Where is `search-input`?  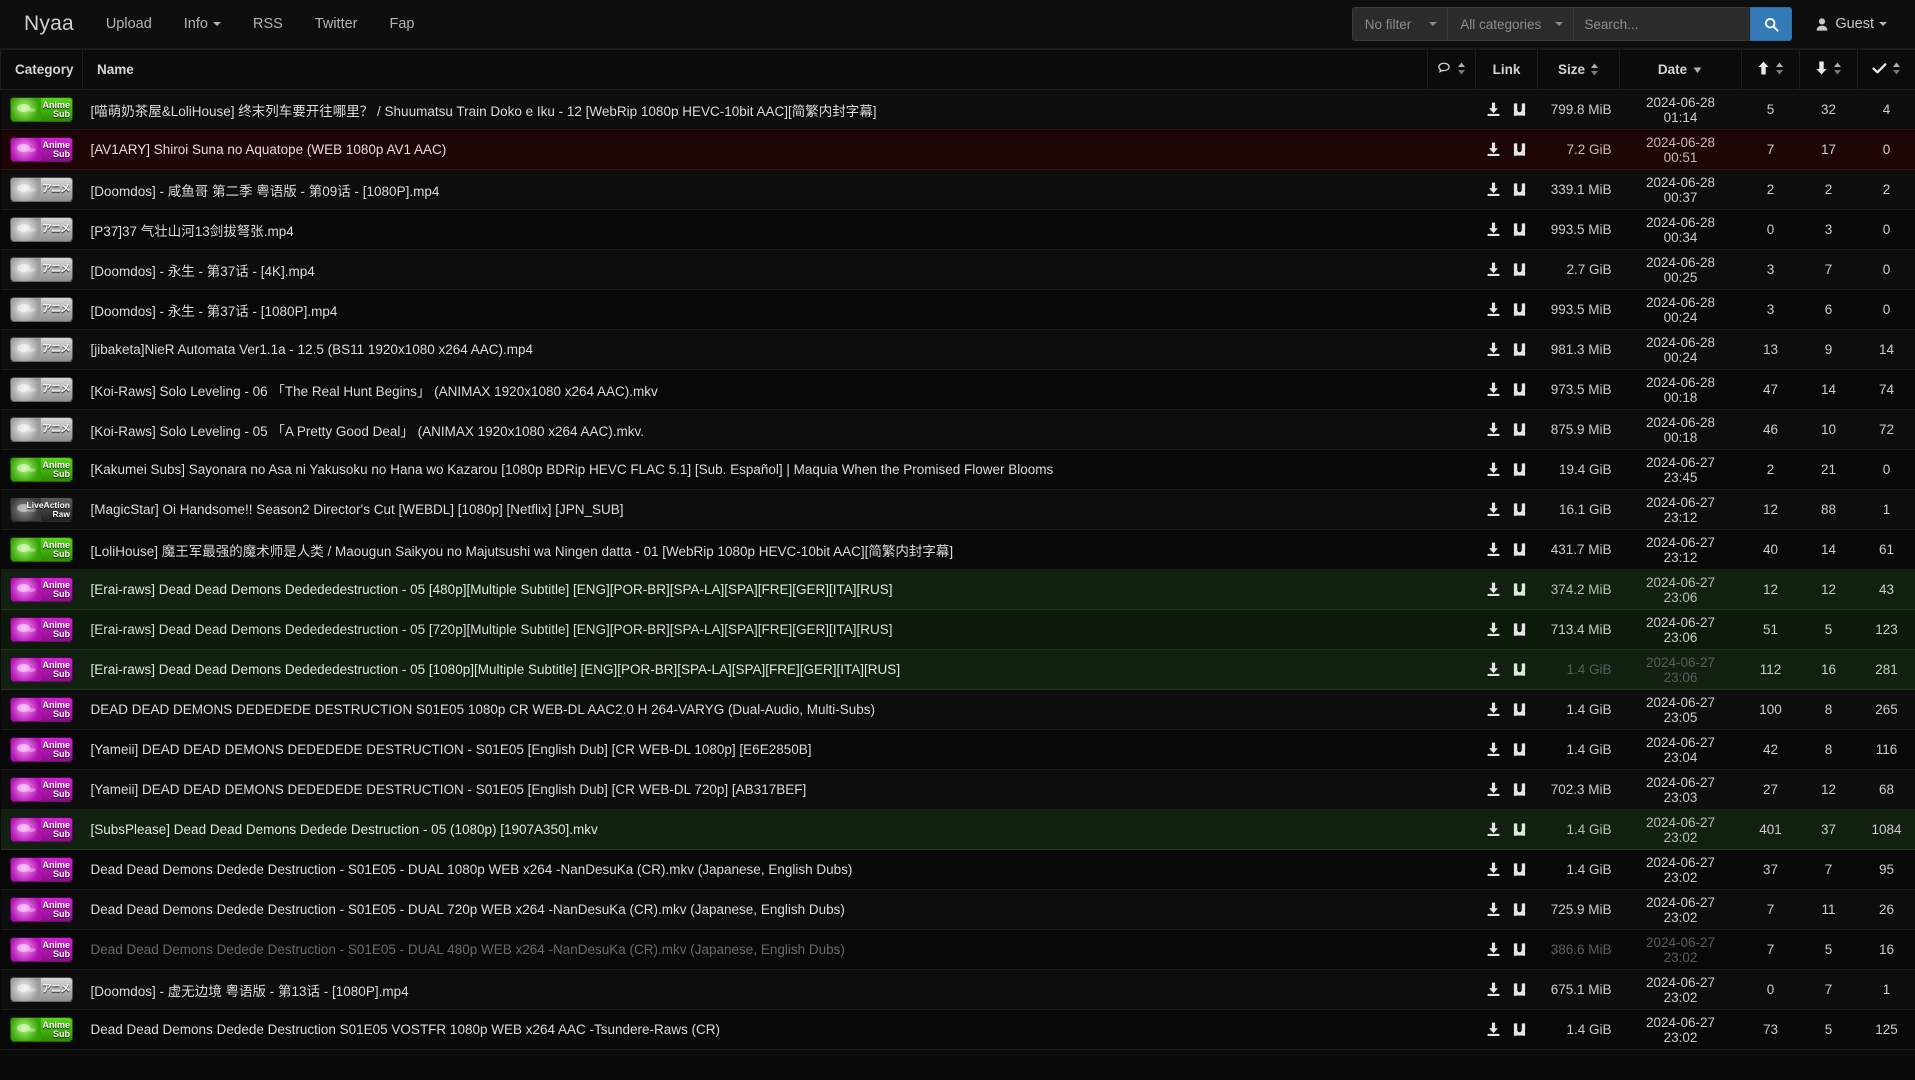 search-input is located at coordinates (1662, 24).